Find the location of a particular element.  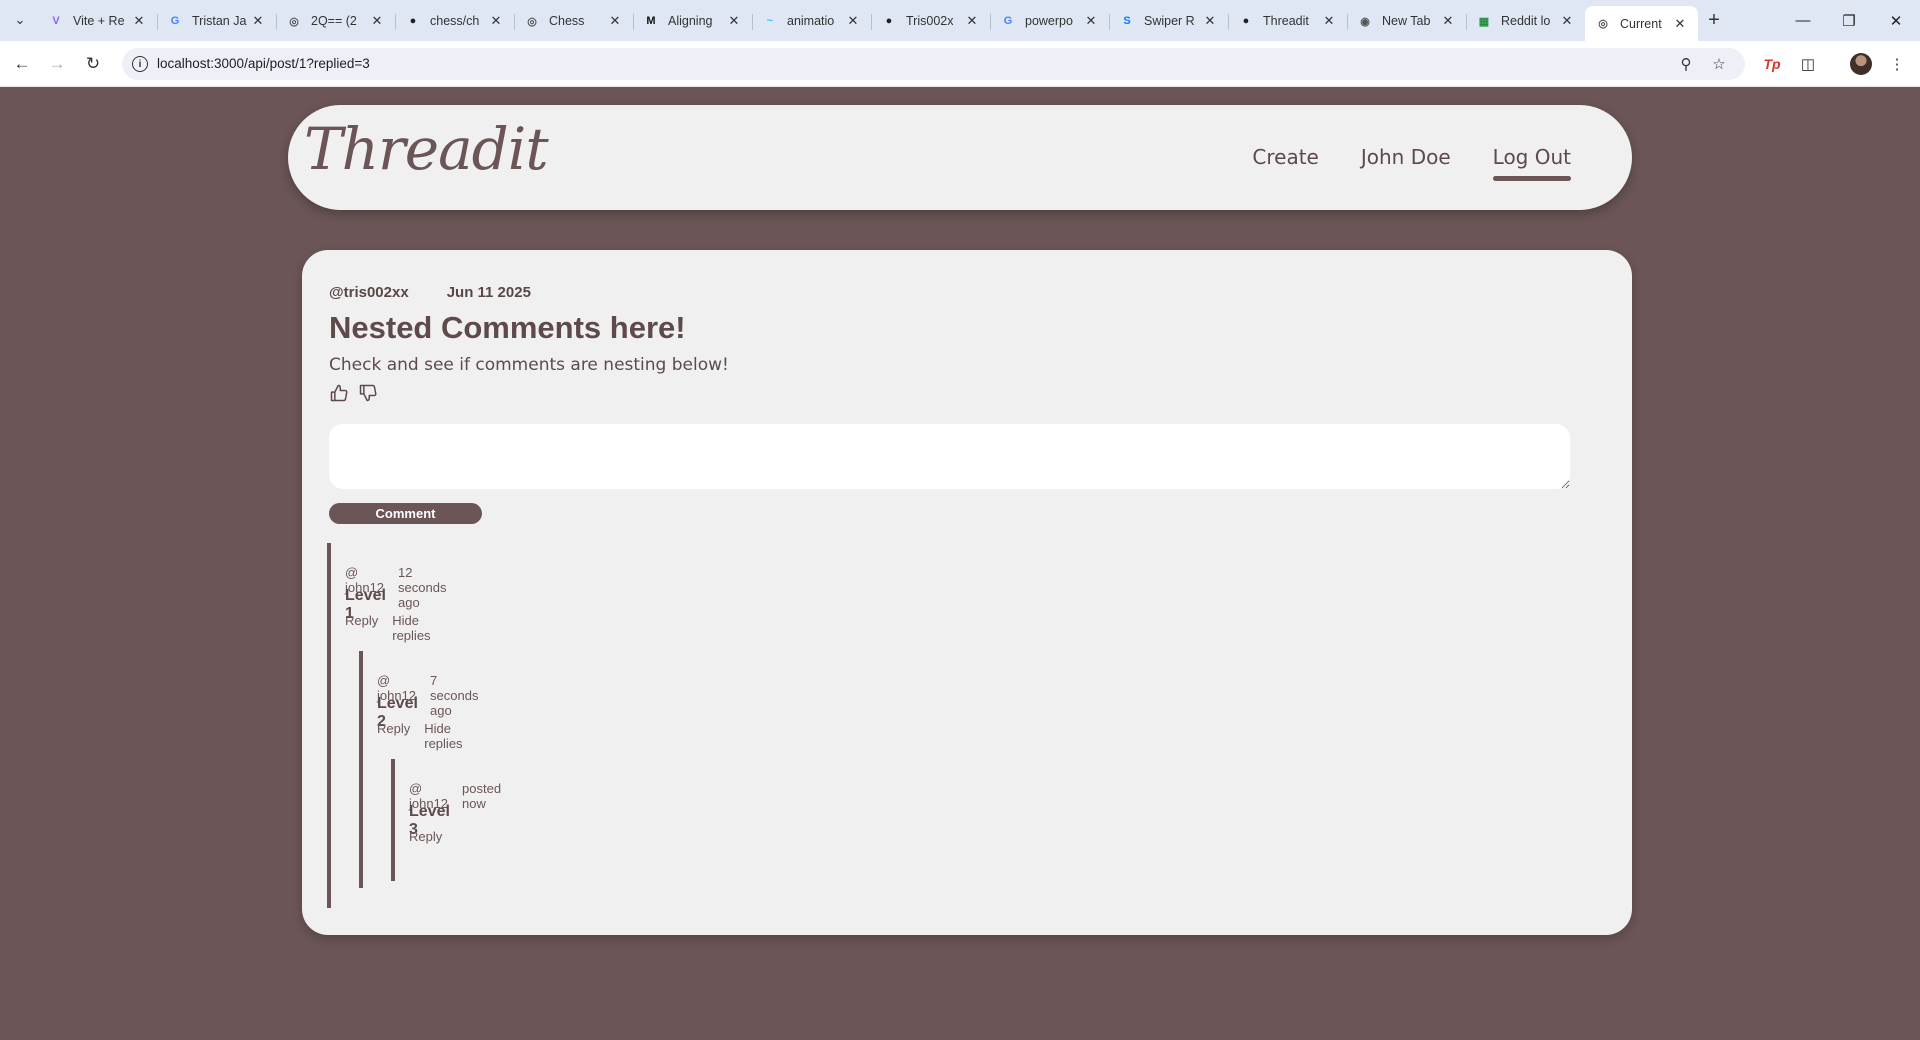

browser-tab: Gpowerpo ✕ is located at coordinates (1049, 21).